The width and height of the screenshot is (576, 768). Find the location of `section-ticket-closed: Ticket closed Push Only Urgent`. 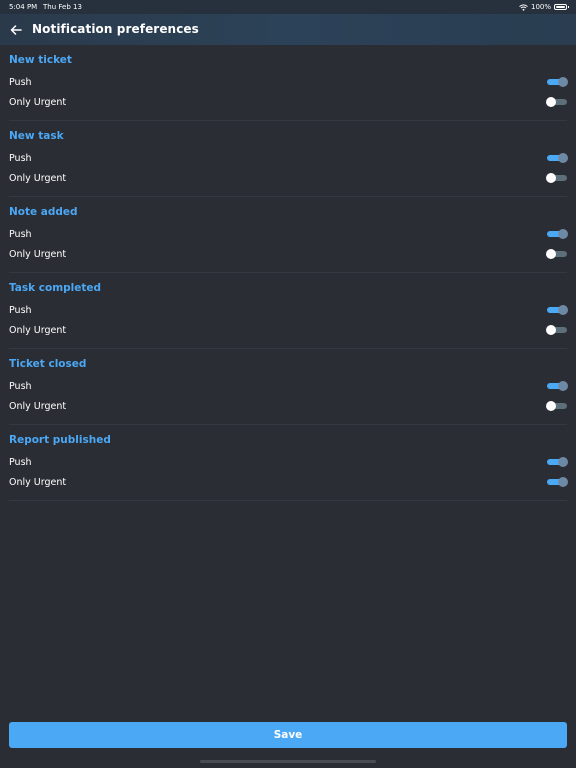

section-ticket-closed: Ticket closed Push Only Urgent is located at coordinates (288, 387).